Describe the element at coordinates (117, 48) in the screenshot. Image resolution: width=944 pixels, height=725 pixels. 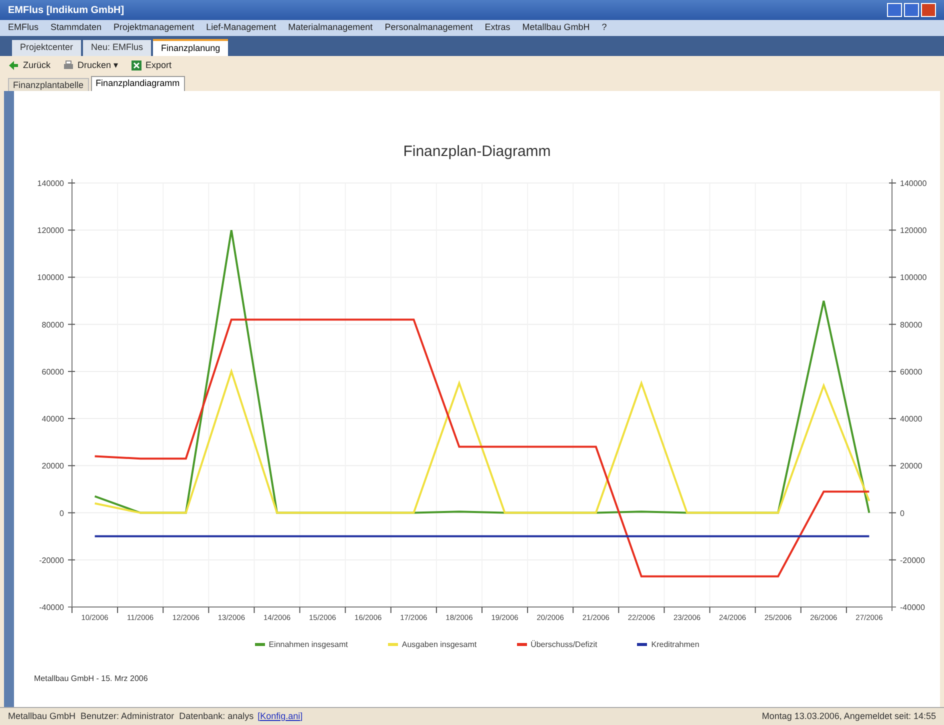
I see `tab: Neu: EMFlus` at that location.